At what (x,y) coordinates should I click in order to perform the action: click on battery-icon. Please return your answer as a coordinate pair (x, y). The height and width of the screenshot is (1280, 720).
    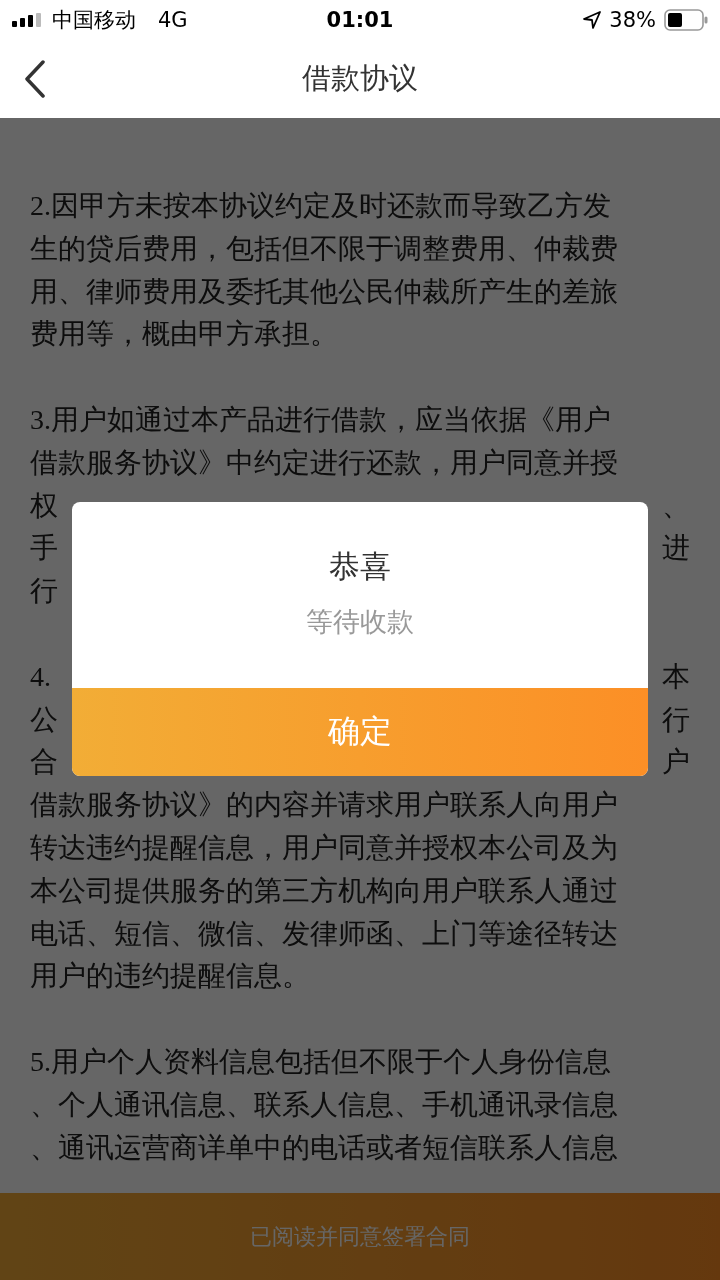
    Looking at the image, I should click on (686, 20).